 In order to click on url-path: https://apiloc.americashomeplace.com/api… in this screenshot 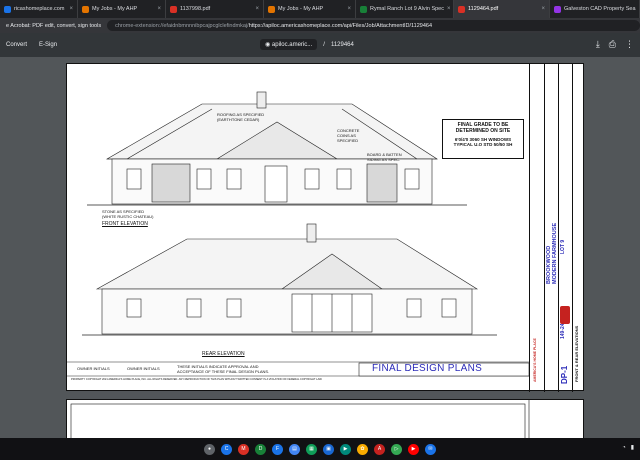, I will do `click(340, 25)`.